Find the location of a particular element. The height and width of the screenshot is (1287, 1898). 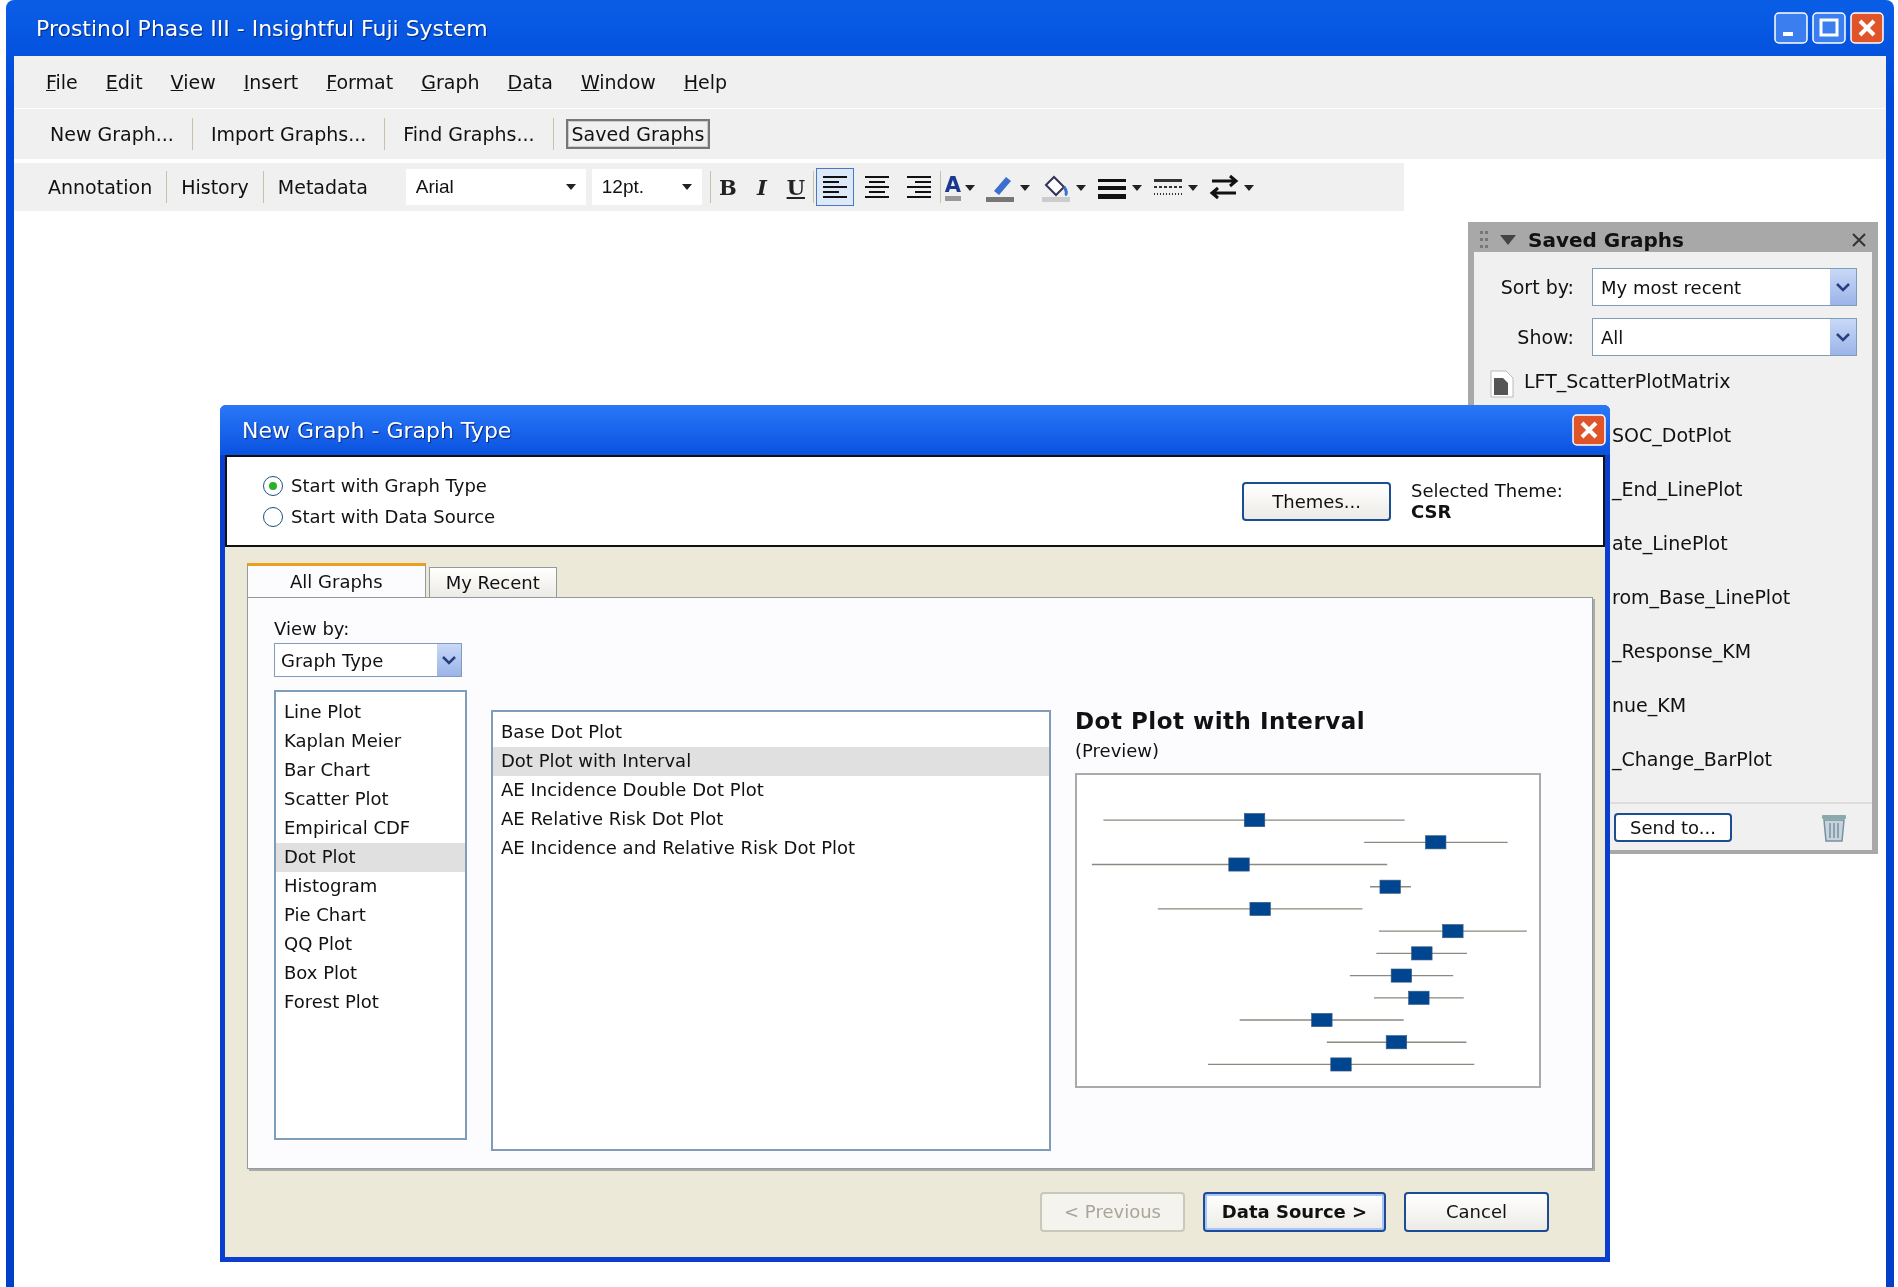

preview-subtitle: (Preview) is located at coordinates (1118, 750).